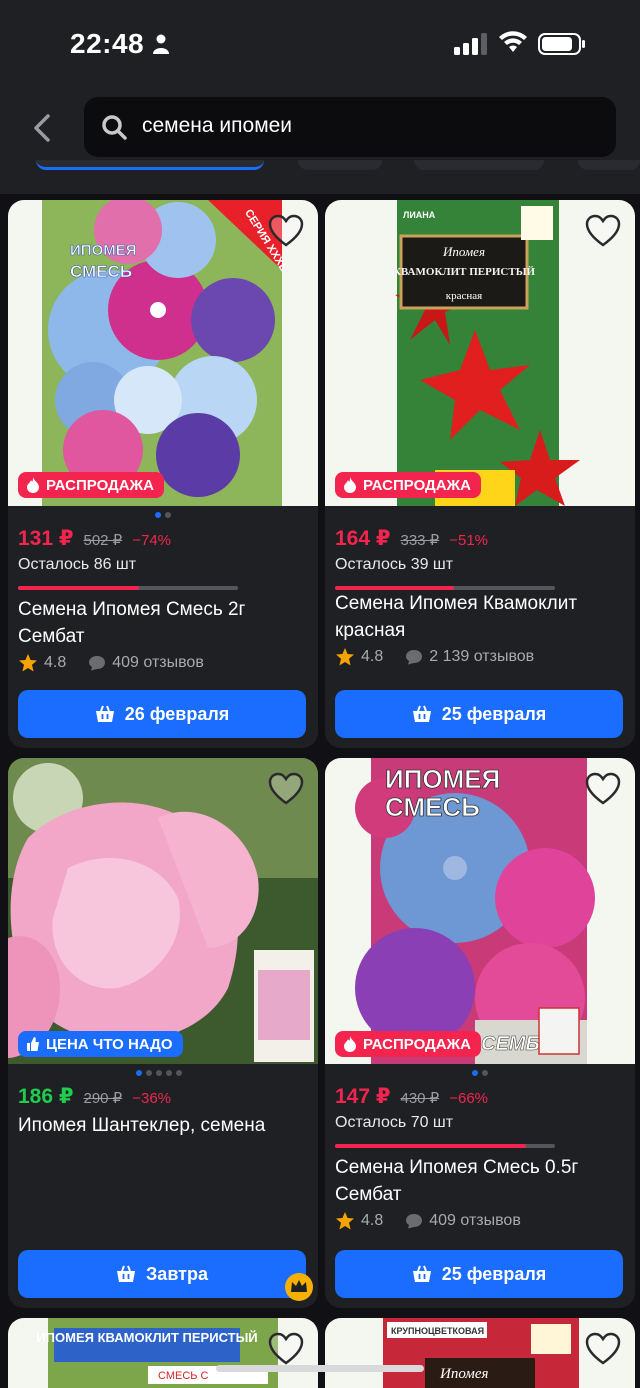  Describe the element at coordinates (103, 540) in the screenshot. I see `old-price: 502 ₽` at that location.